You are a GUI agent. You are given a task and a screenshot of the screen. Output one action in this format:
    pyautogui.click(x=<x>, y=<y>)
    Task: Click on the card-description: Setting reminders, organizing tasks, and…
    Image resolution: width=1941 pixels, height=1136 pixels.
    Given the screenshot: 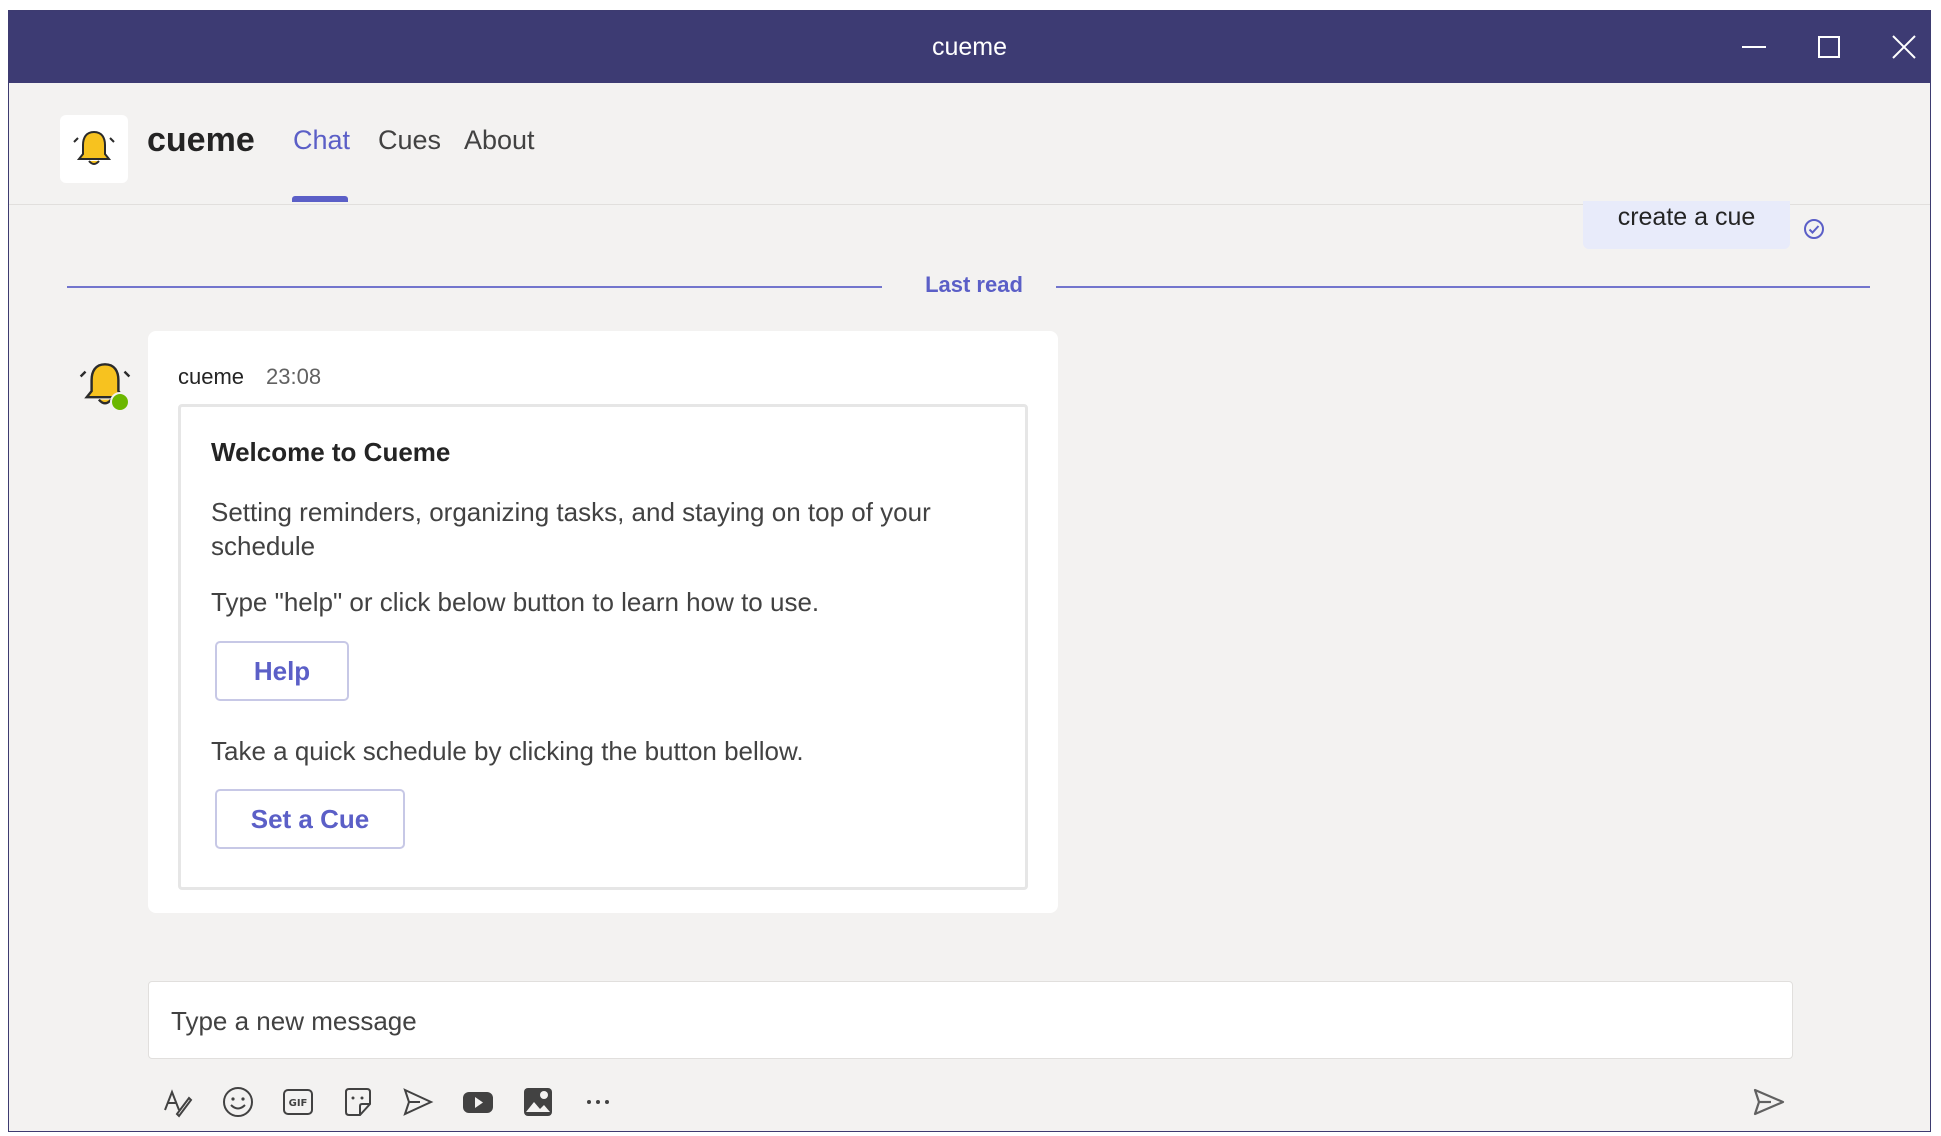 What is the action you would take?
    pyautogui.click(x=571, y=529)
    